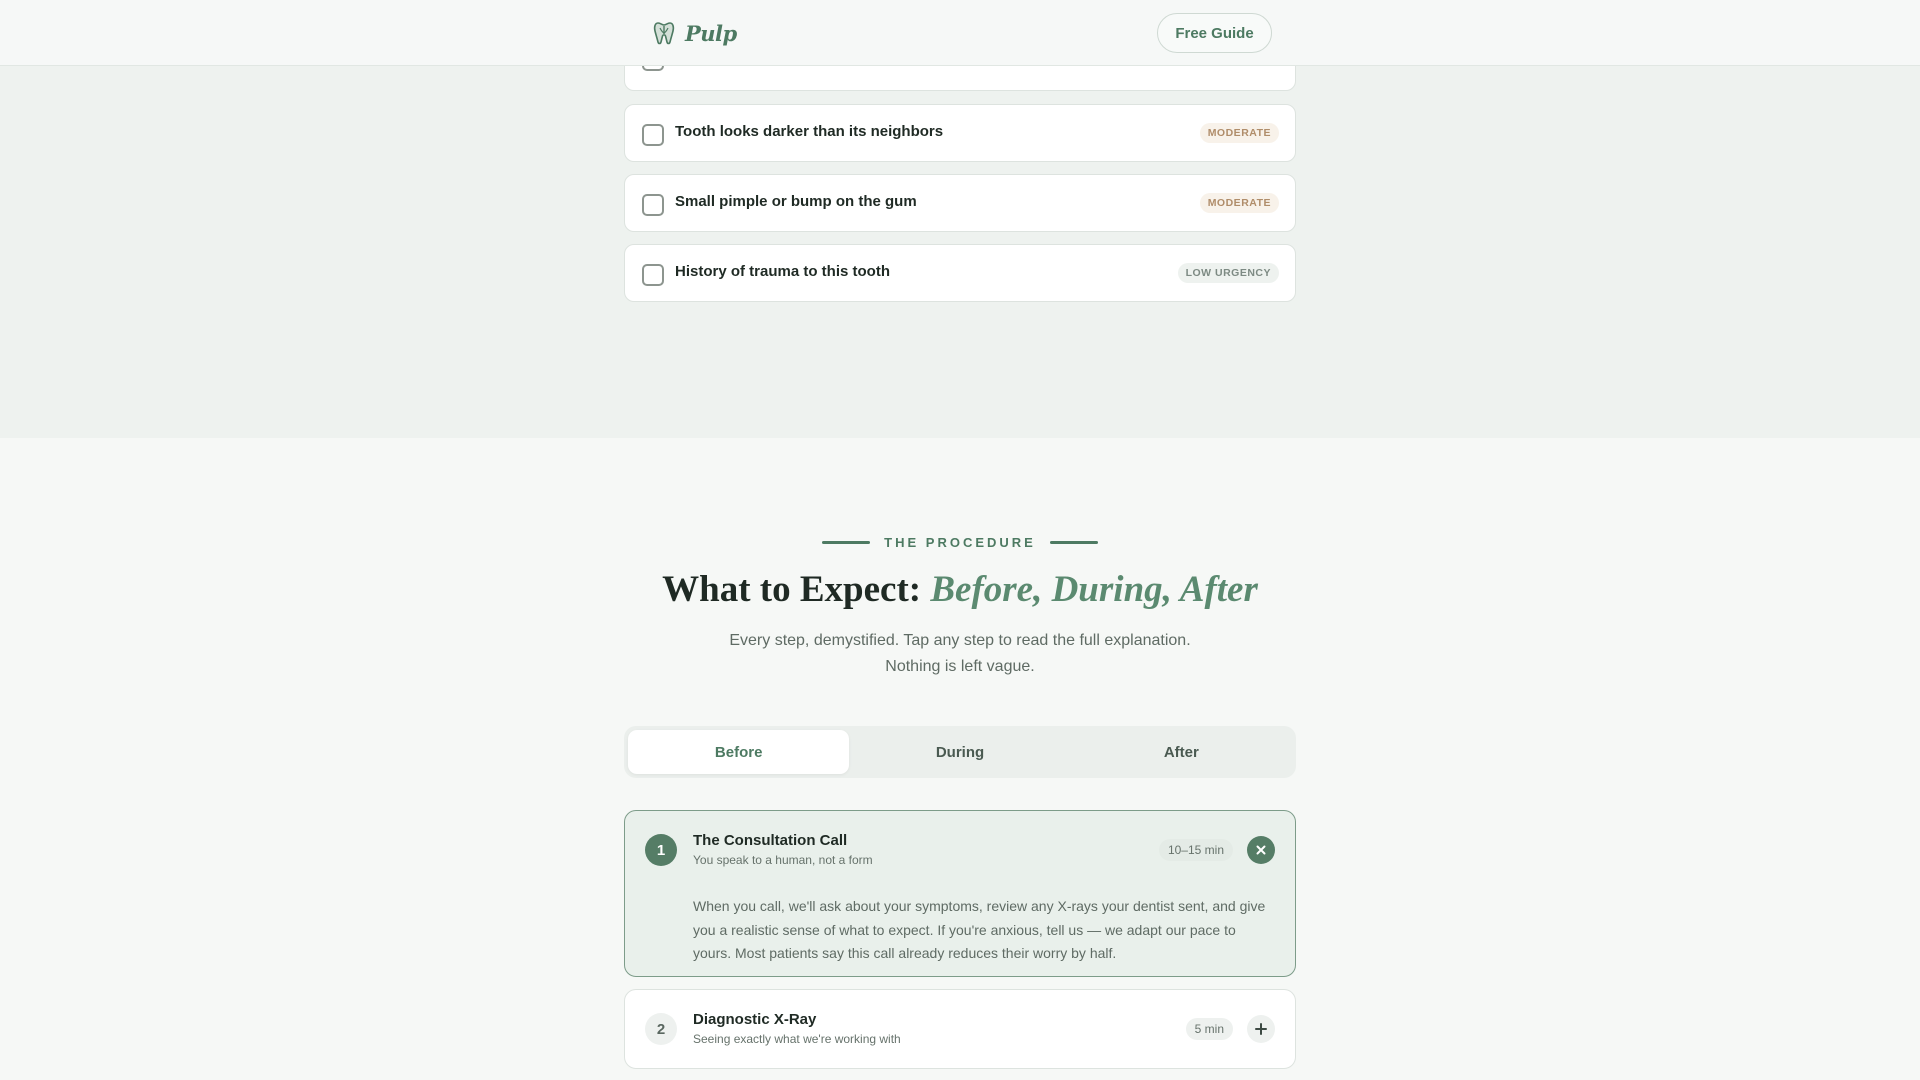 The height and width of the screenshot is (1080, 1920). I want to click on plus-icon, so click(1261, 1029).